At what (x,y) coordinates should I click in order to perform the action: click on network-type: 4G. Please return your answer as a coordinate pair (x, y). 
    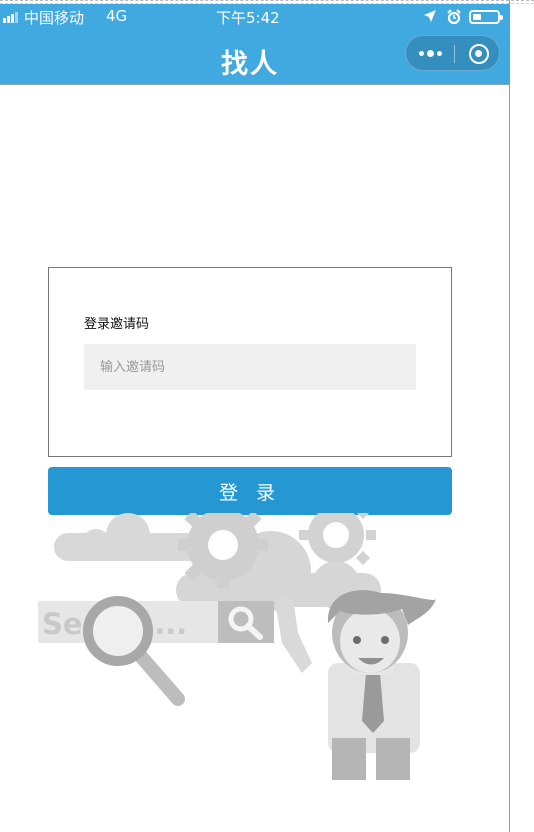
    Looking at the image, I should click on (117, 16).